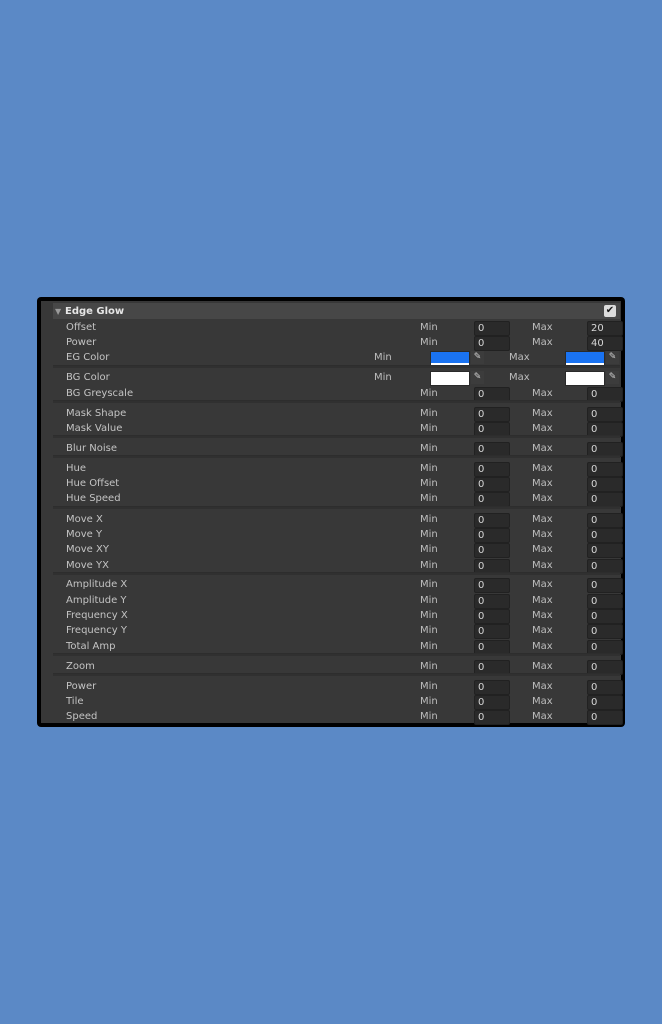 This screenshot has height=1024, width=662. I want to click on move-y-label: Move Y, so click(84, 534).